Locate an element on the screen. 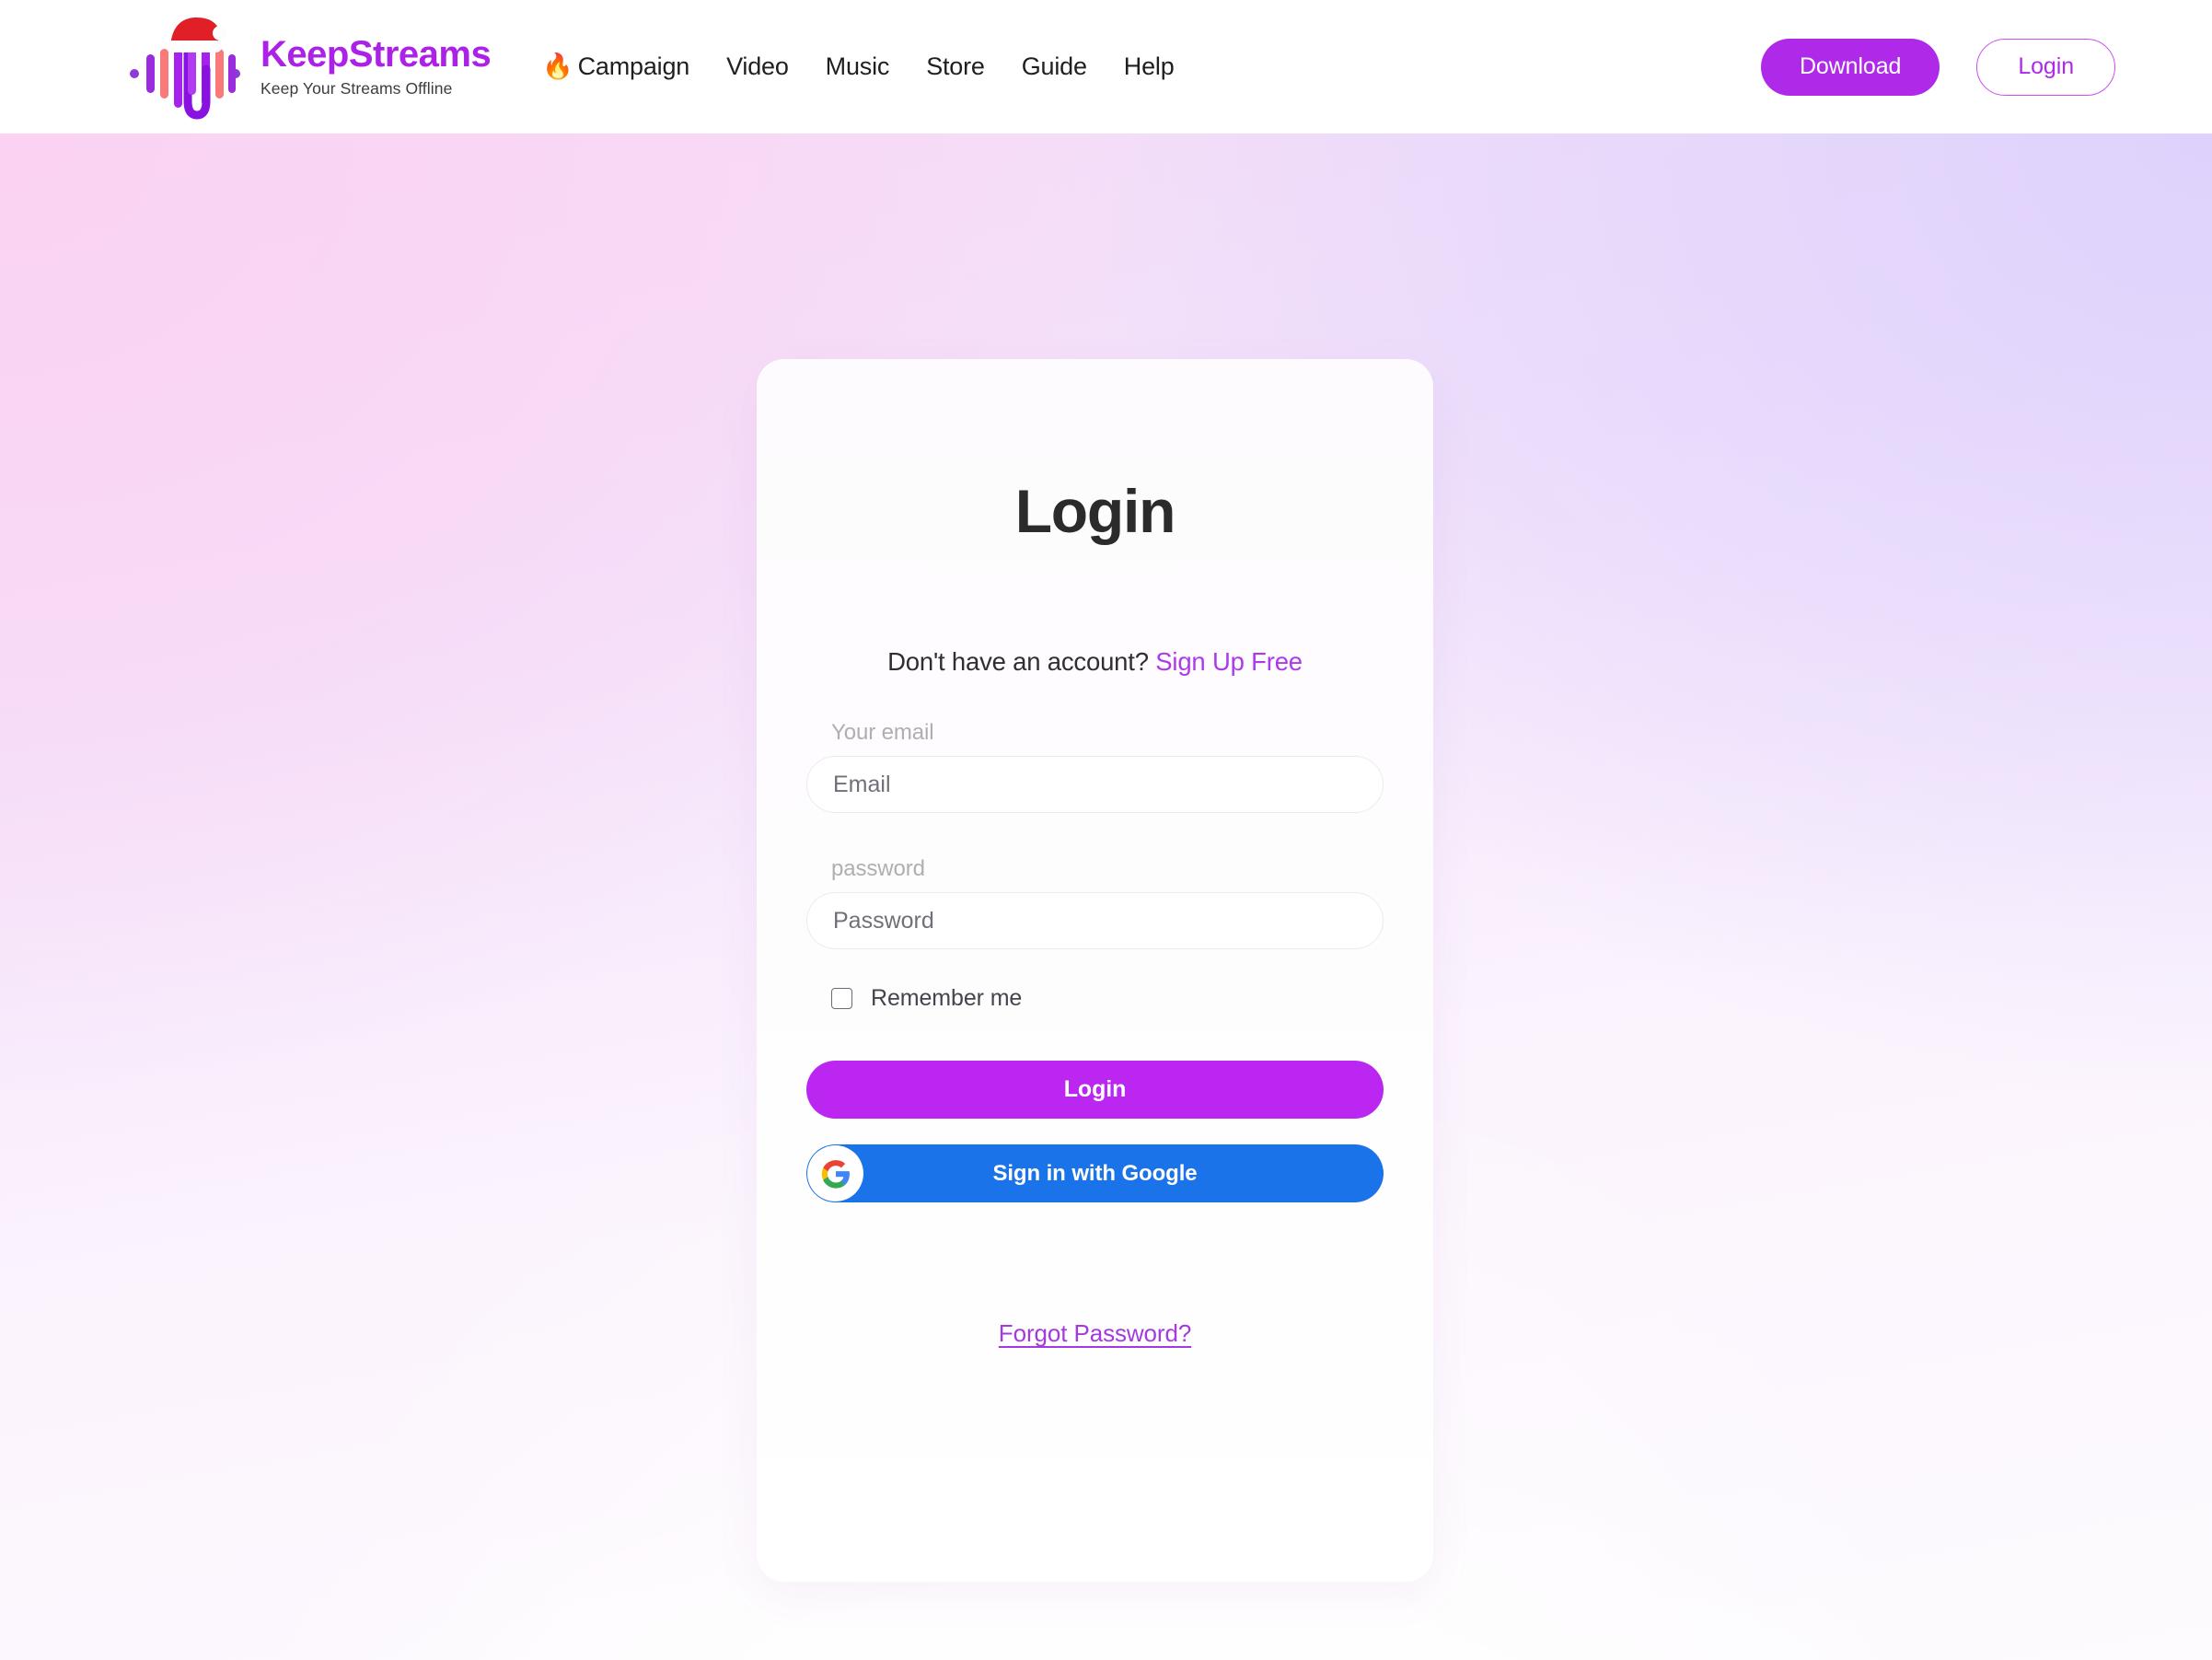  keepstreams-waveform-santa-logo is located at coordinates (185, 67).